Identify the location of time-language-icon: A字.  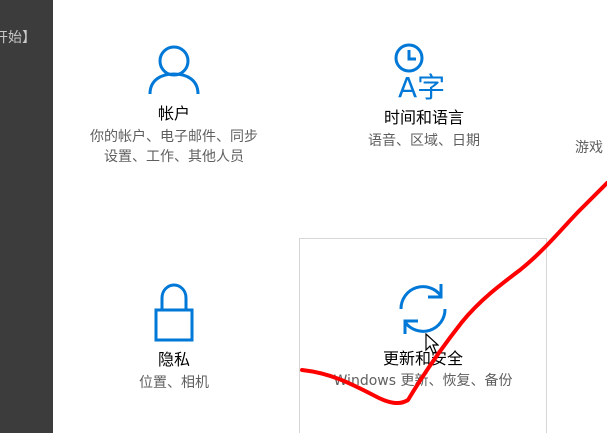
(419, 71).